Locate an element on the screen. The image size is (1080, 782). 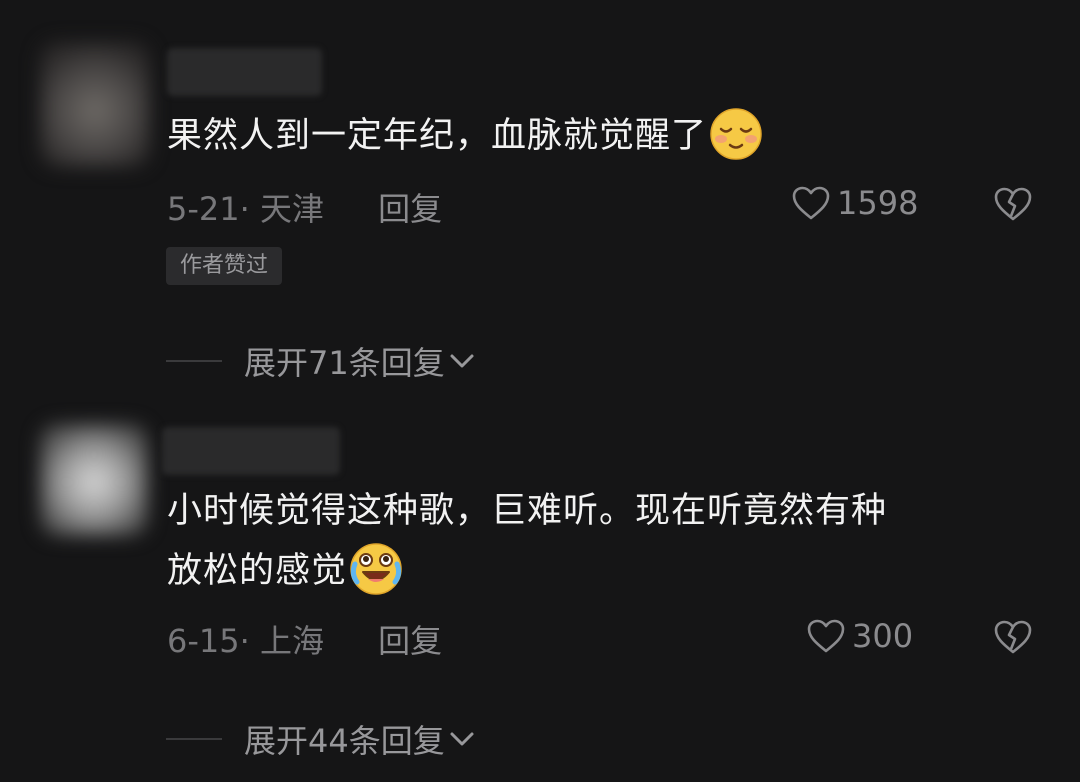
crying-laughing-emoji-icon is located at coordinates (376, 569).